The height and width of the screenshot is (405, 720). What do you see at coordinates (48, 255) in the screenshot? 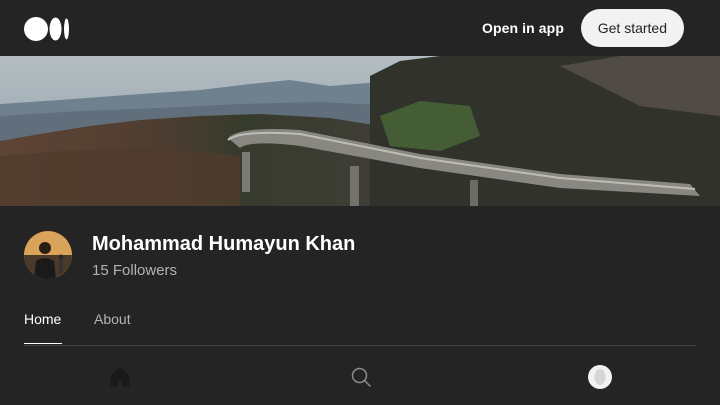
I see `user-avatar` at bounding box center [48, 255].